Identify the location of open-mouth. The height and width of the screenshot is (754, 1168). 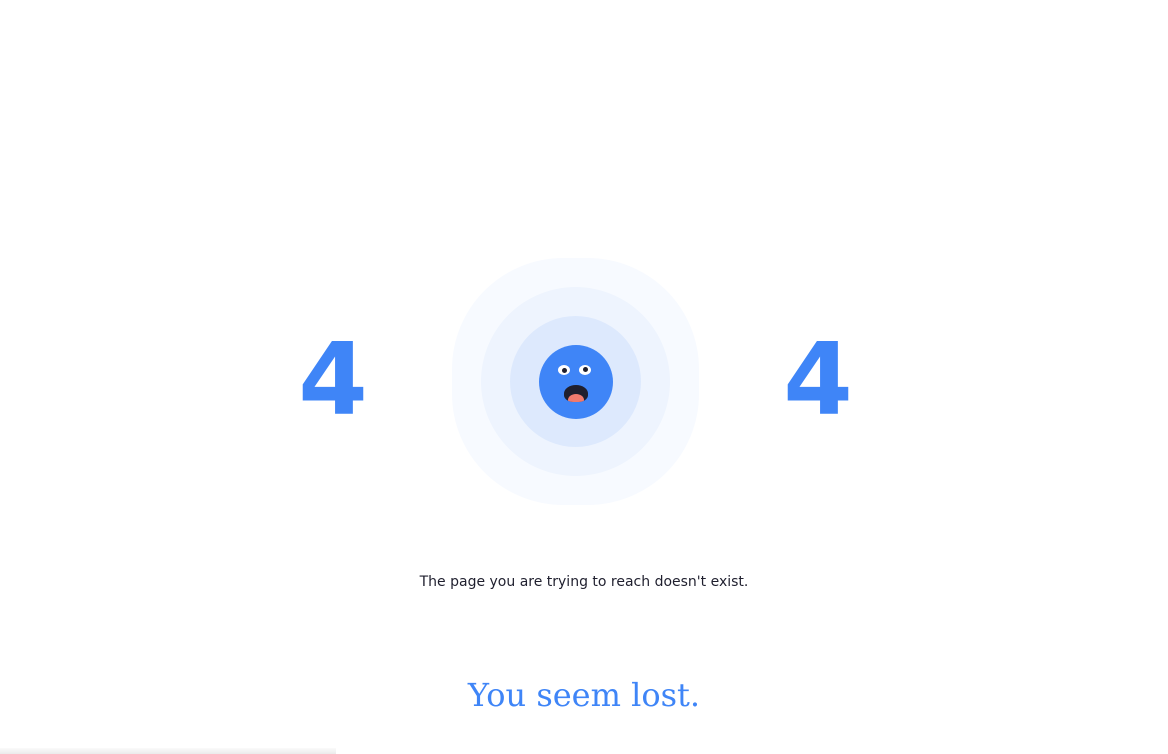
(576, 393).